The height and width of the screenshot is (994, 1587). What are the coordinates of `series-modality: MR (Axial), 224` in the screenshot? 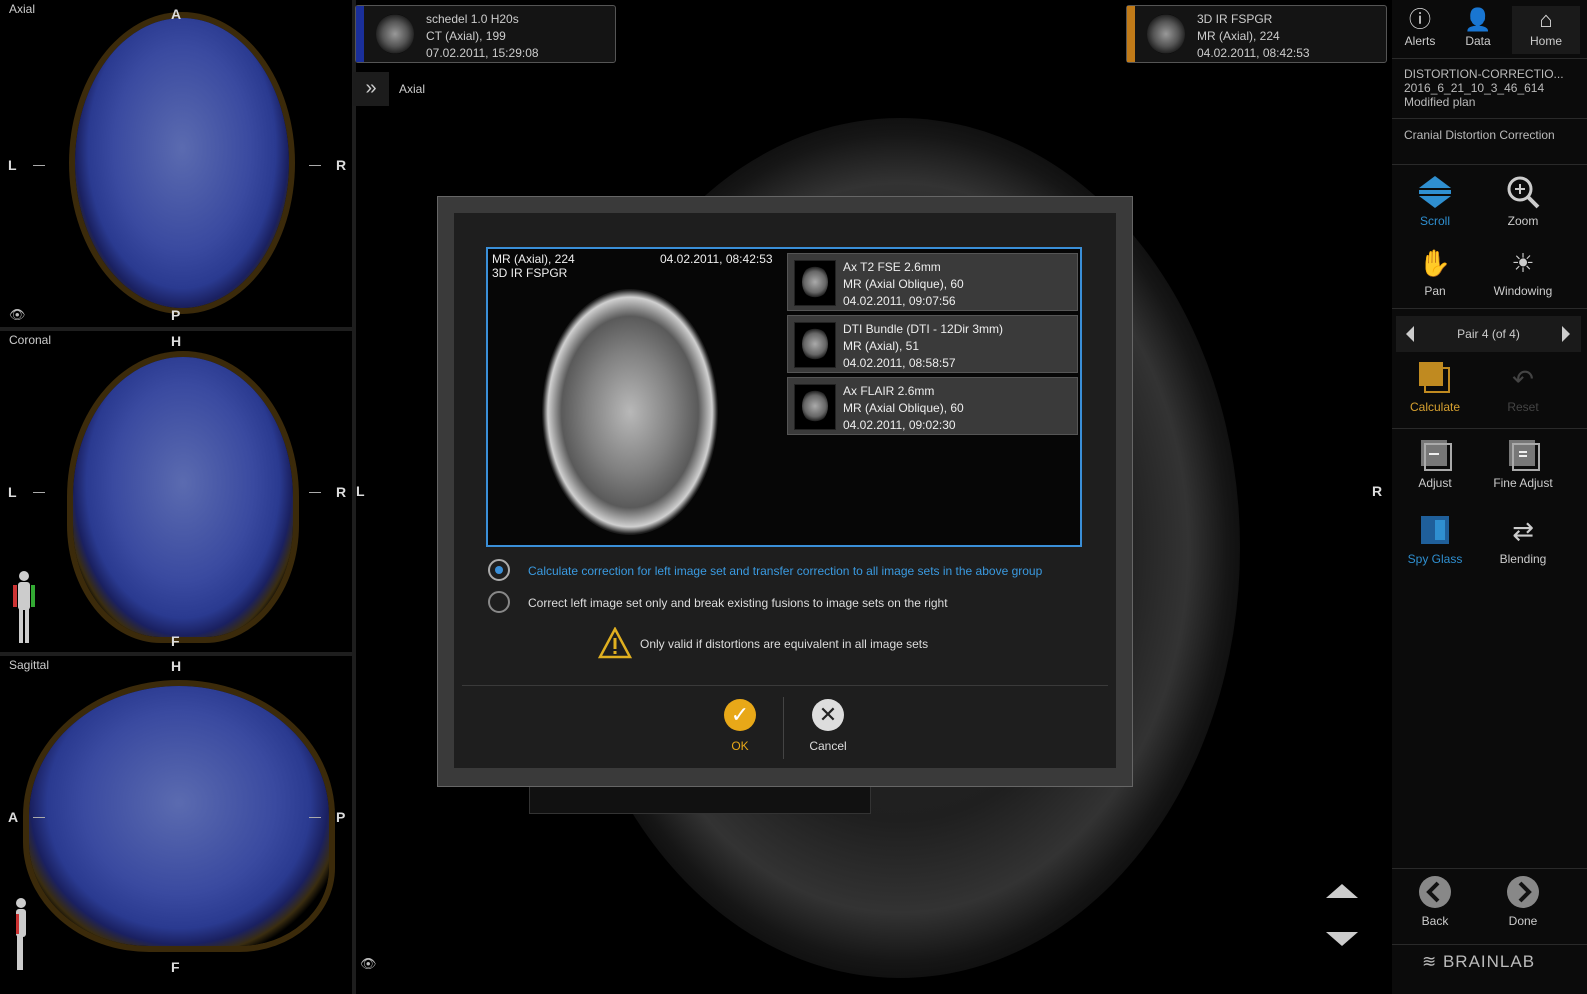 It's located at (1238, 36).